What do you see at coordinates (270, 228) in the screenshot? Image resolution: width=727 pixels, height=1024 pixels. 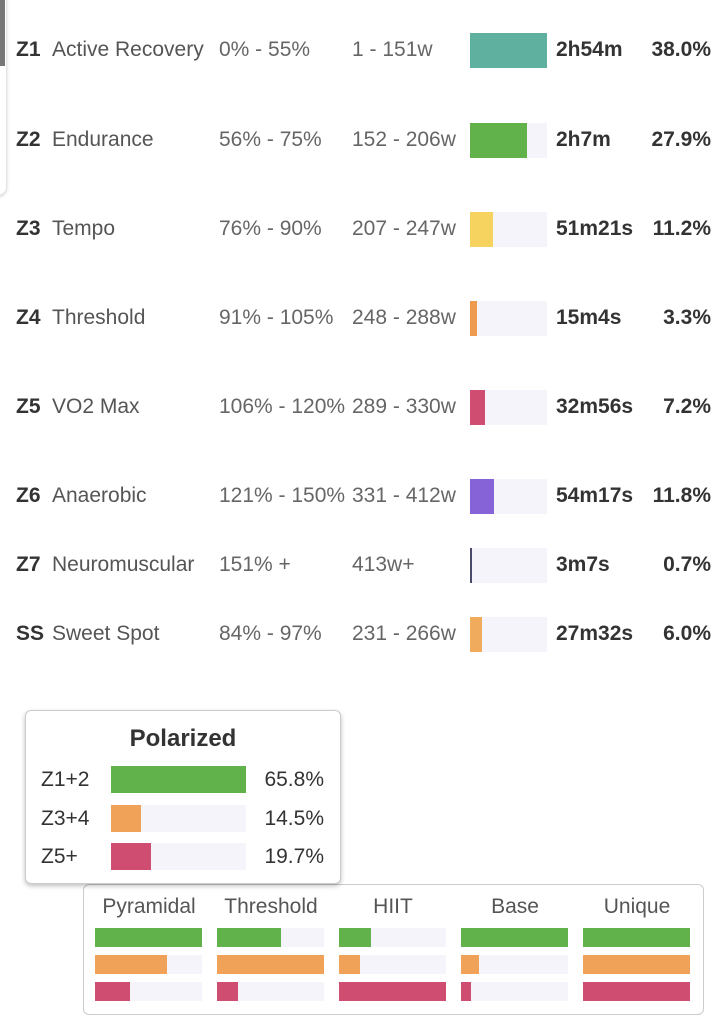 I see `zone-ftp-range: 76% - 90%` at bounding box center [270, 228].